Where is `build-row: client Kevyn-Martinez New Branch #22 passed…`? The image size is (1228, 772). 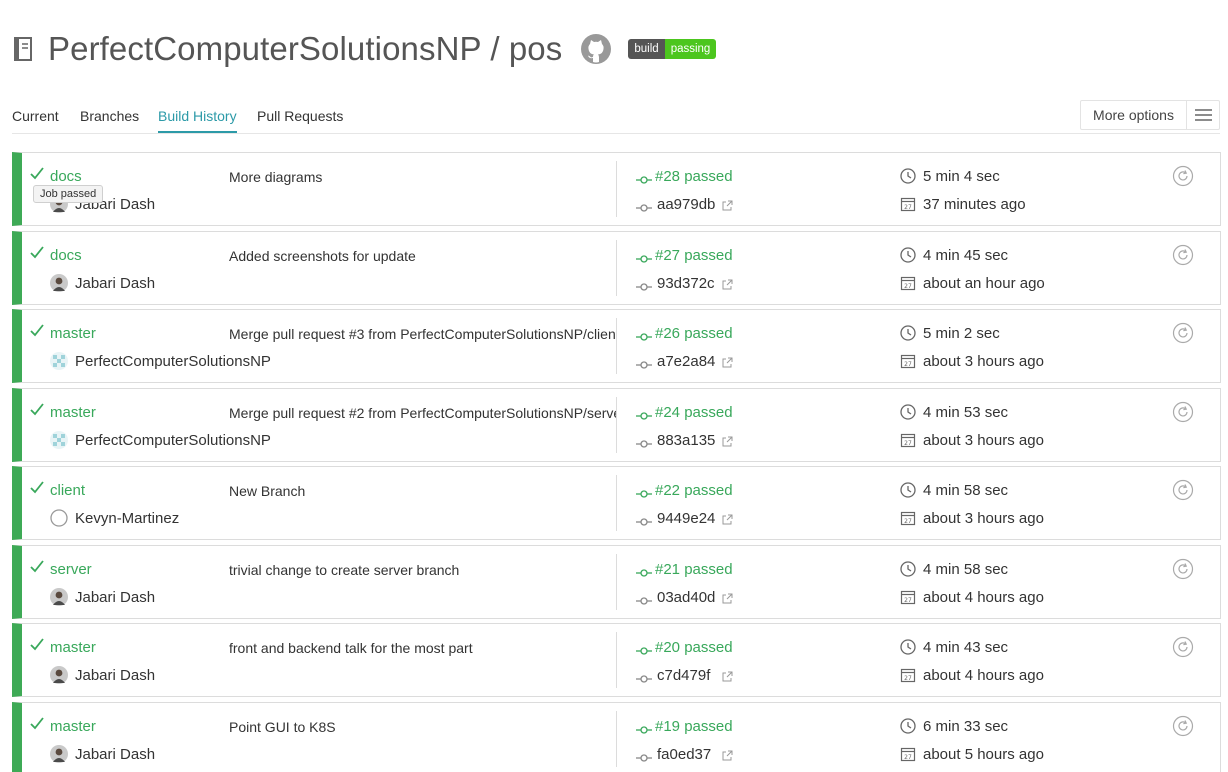 build-row: client Kevyn-Martinez New Branch #22 passed… is located at coordinates (616, 503).